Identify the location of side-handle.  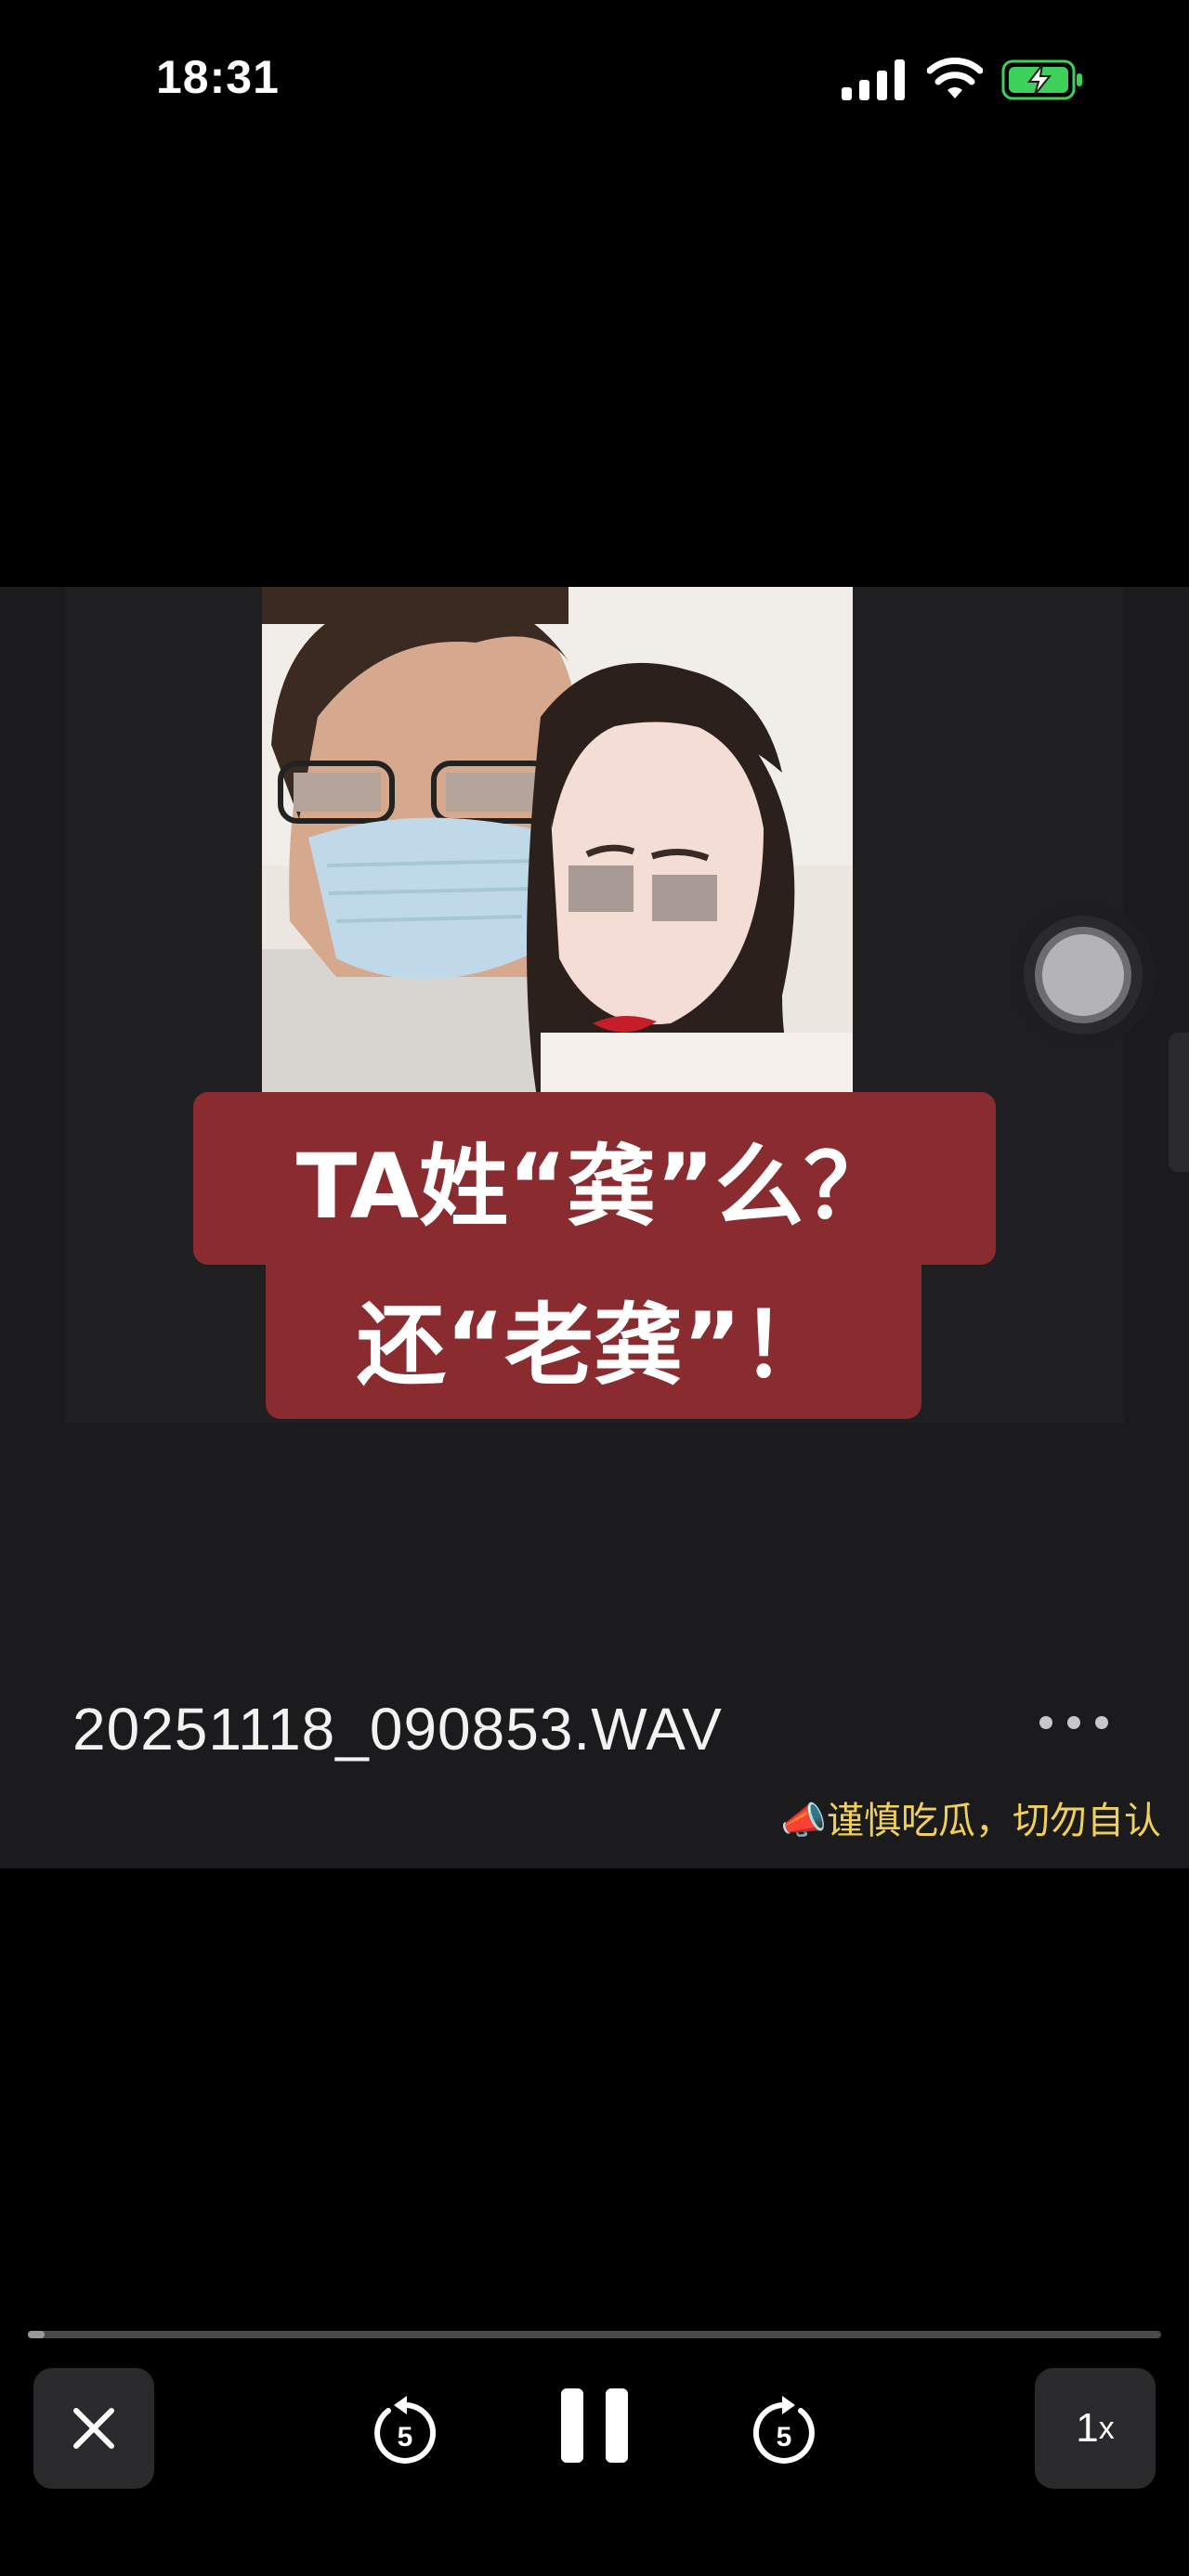
(1179, 1102).